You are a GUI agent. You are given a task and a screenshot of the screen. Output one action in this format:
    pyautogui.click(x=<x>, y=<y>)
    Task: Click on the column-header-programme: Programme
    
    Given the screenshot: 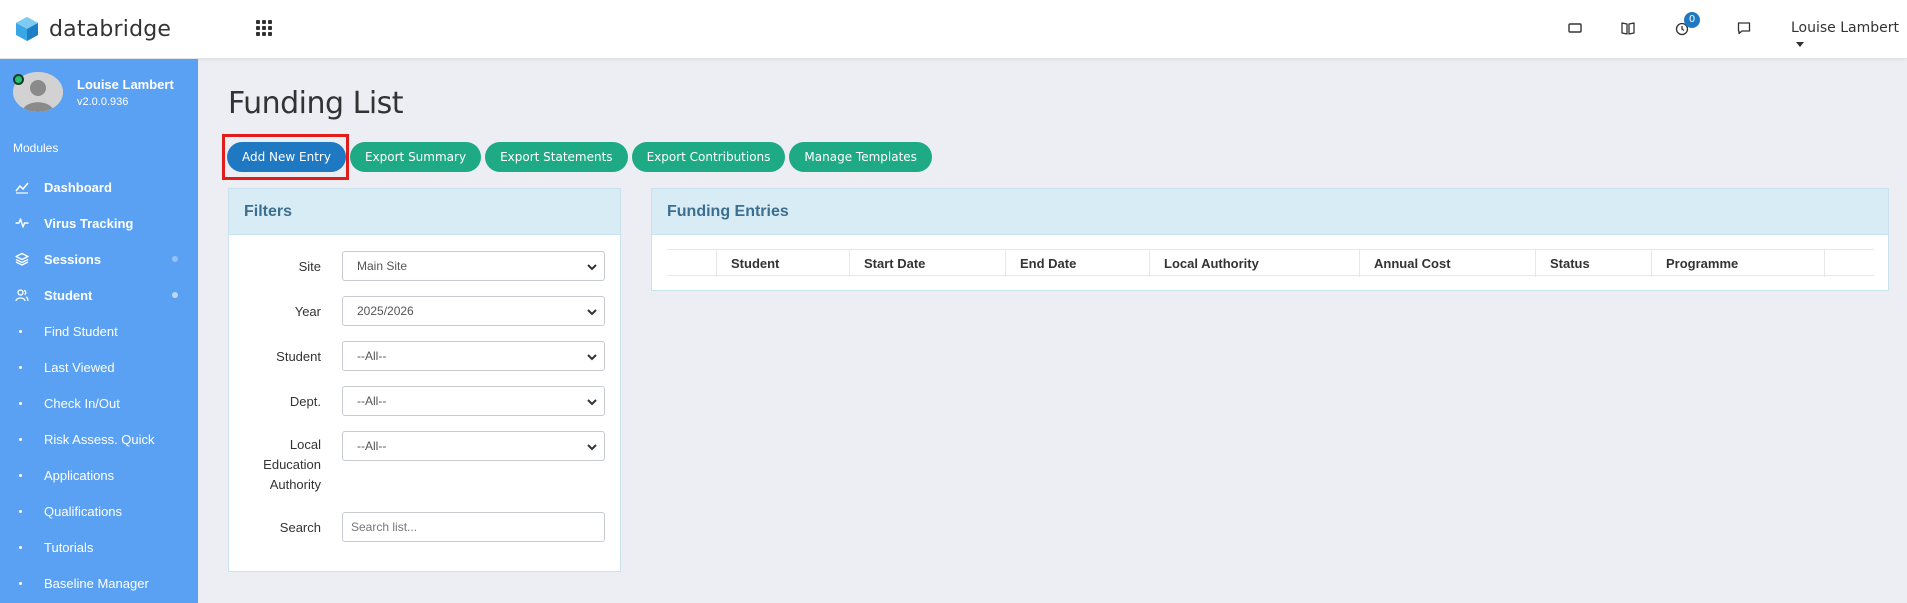 What is the action you would take?
    pyautogui.click(x=1737, y=263)
    